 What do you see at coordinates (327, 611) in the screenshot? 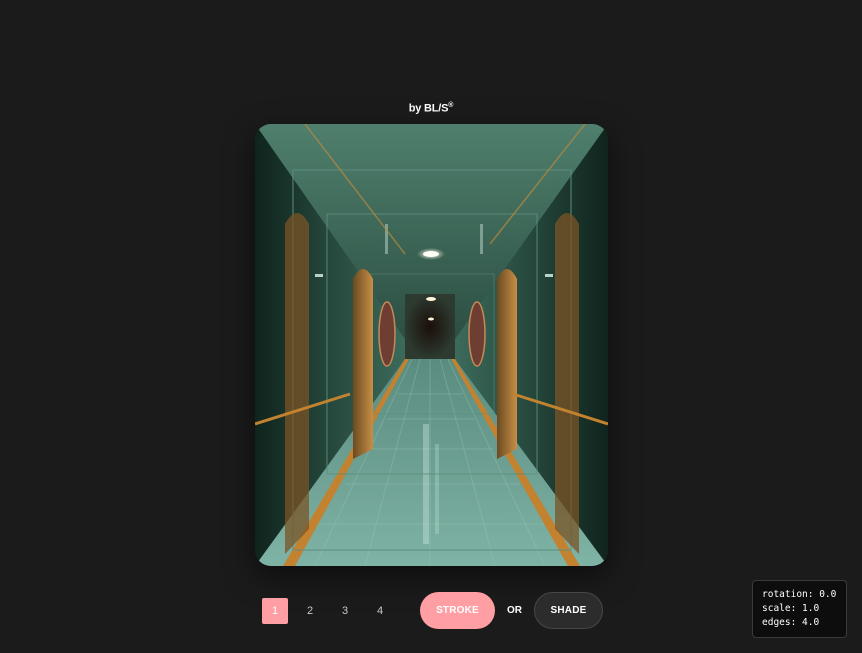
I see `page-selector: 1 2 3 4` at bounding box center [327, 611].